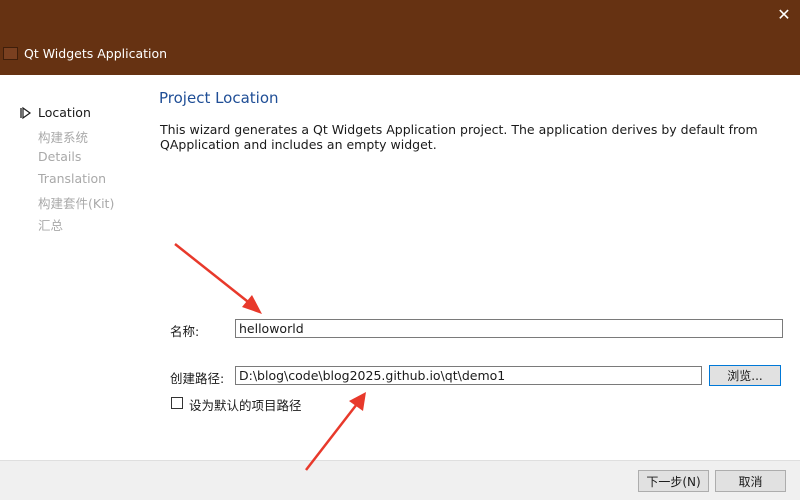 The height and width of the screenshot is (500, 800). I want to click on path-label: 创建路径:, so click(197, 378).